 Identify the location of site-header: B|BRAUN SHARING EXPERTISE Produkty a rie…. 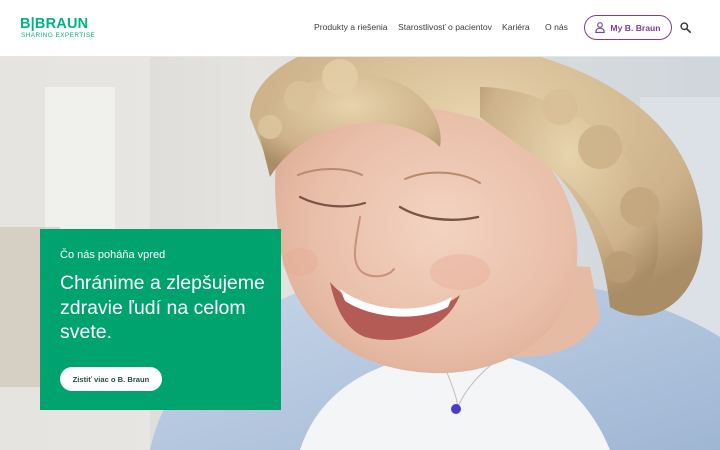
(360, 28).